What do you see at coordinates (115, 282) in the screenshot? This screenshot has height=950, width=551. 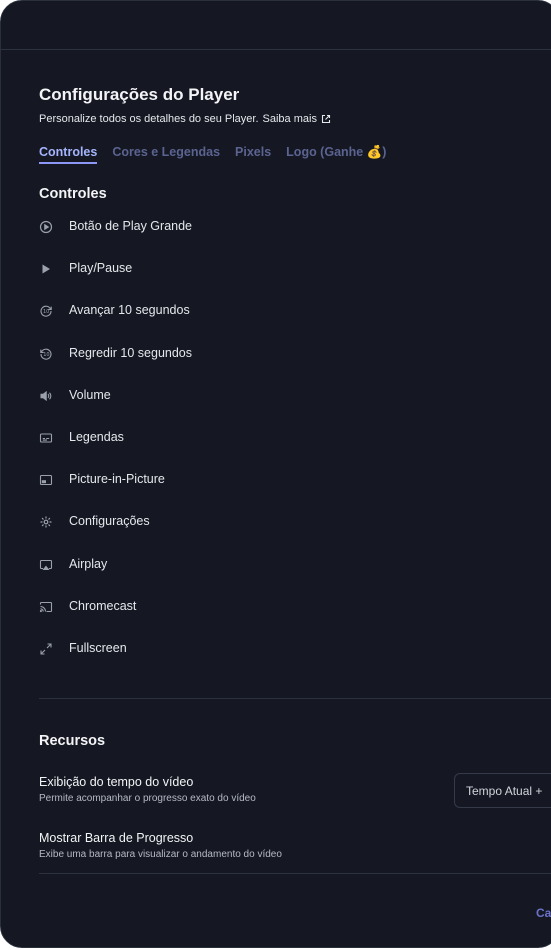 I see `control-play-pause: Play/Pause` at bounding box center [115, 282].